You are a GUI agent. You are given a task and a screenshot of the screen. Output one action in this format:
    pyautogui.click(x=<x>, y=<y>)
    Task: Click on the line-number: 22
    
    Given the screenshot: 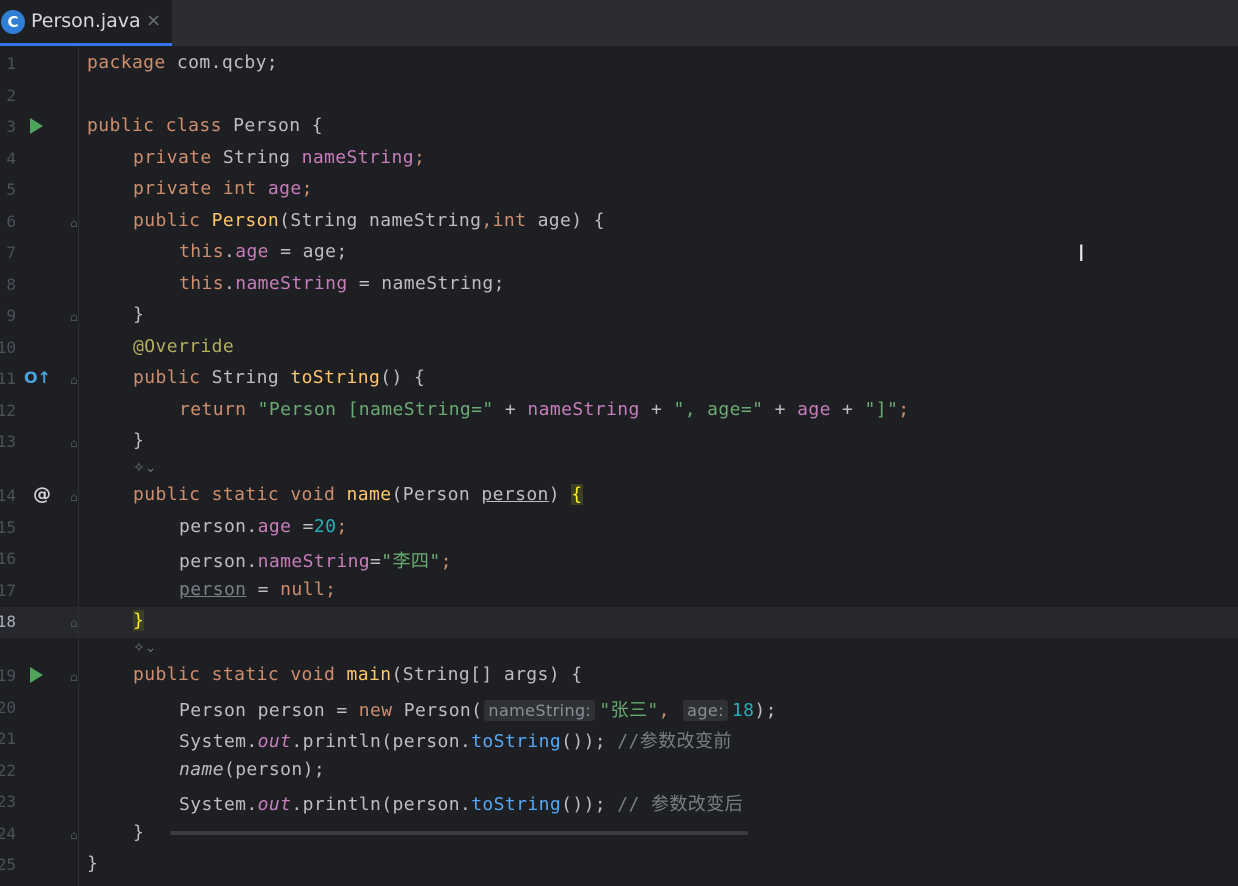 What is the action you would take?
    pyautogui.click(x=8, y=770)
    